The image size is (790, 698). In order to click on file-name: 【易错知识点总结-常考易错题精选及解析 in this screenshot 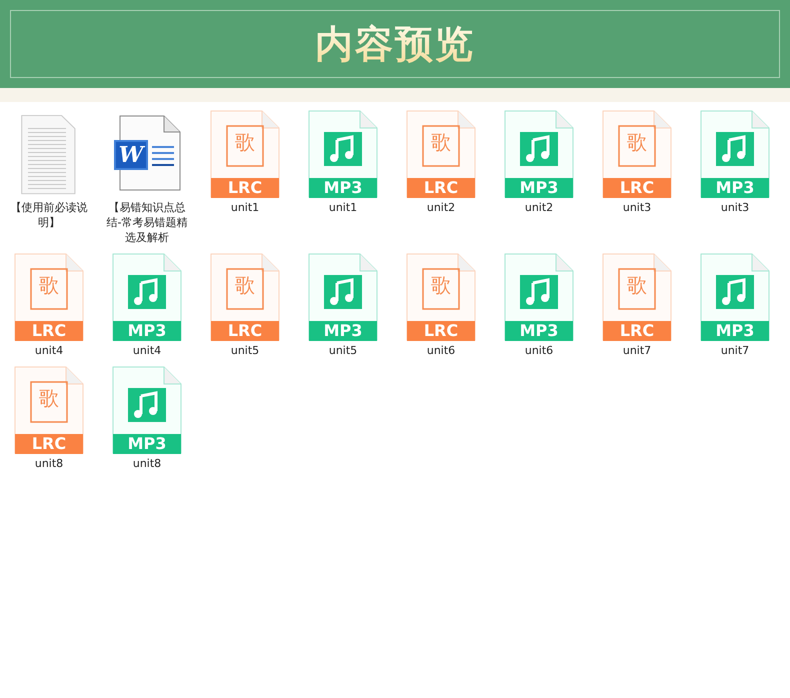, I will do `click(147, 222)`.